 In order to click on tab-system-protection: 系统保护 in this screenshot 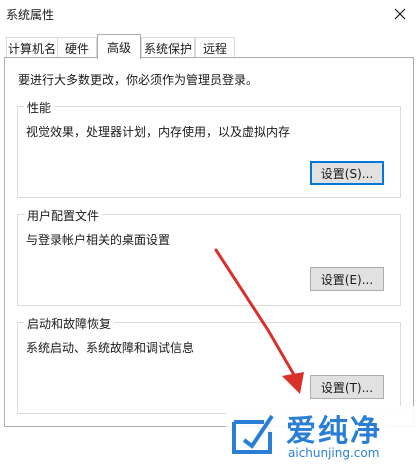, I will do `click(168, 47)`.